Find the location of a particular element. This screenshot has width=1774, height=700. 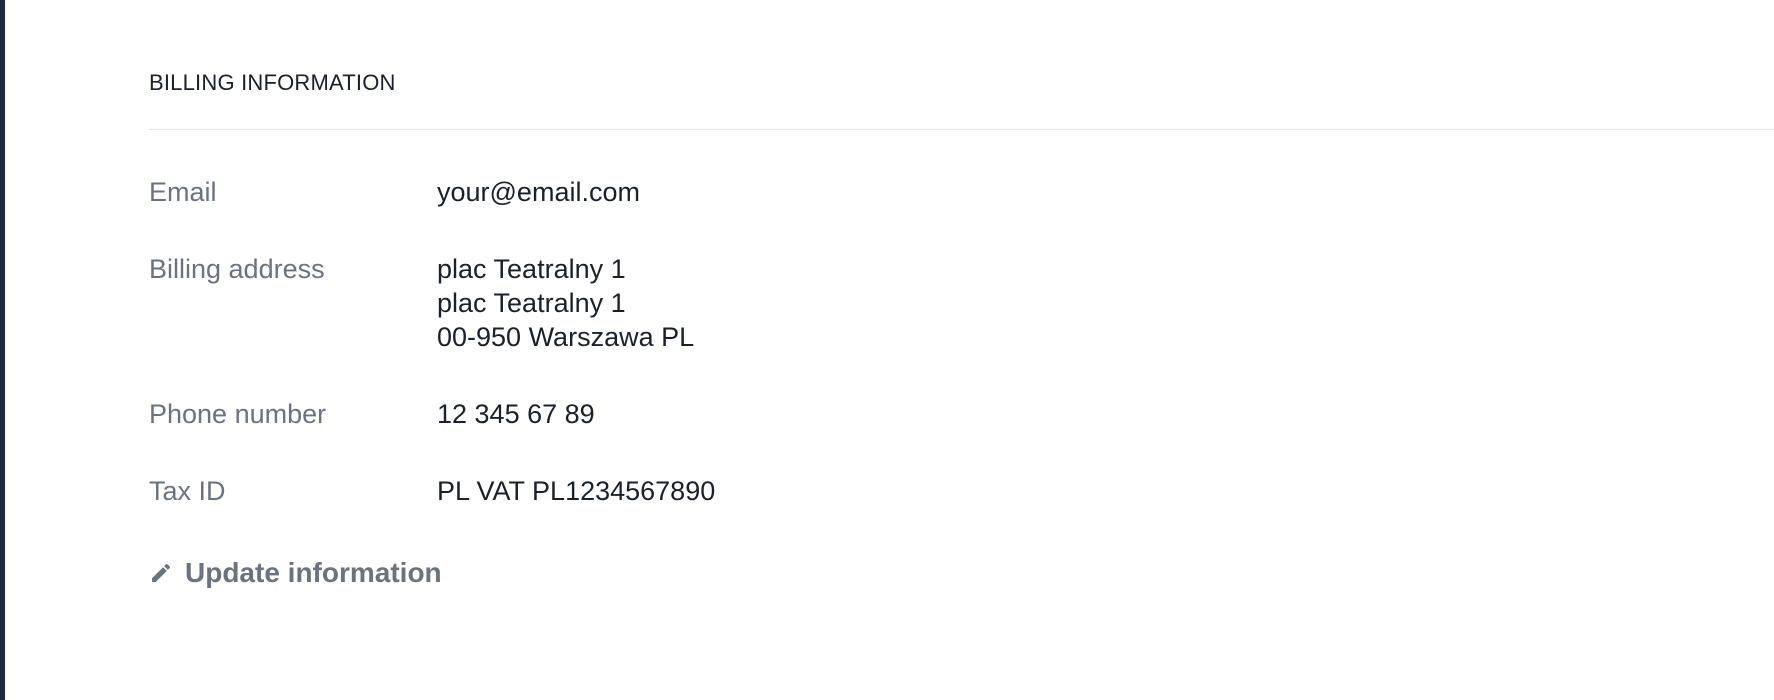

tax-id-label: Tax ID is located at coordinates (187, 491).